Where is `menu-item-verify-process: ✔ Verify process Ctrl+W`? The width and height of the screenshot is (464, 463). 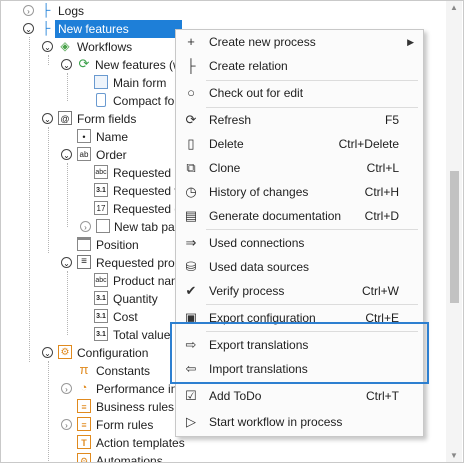 menu-item-verify-process: ✔ Verify process Ctrl+W is located at coordinates (299, 291).